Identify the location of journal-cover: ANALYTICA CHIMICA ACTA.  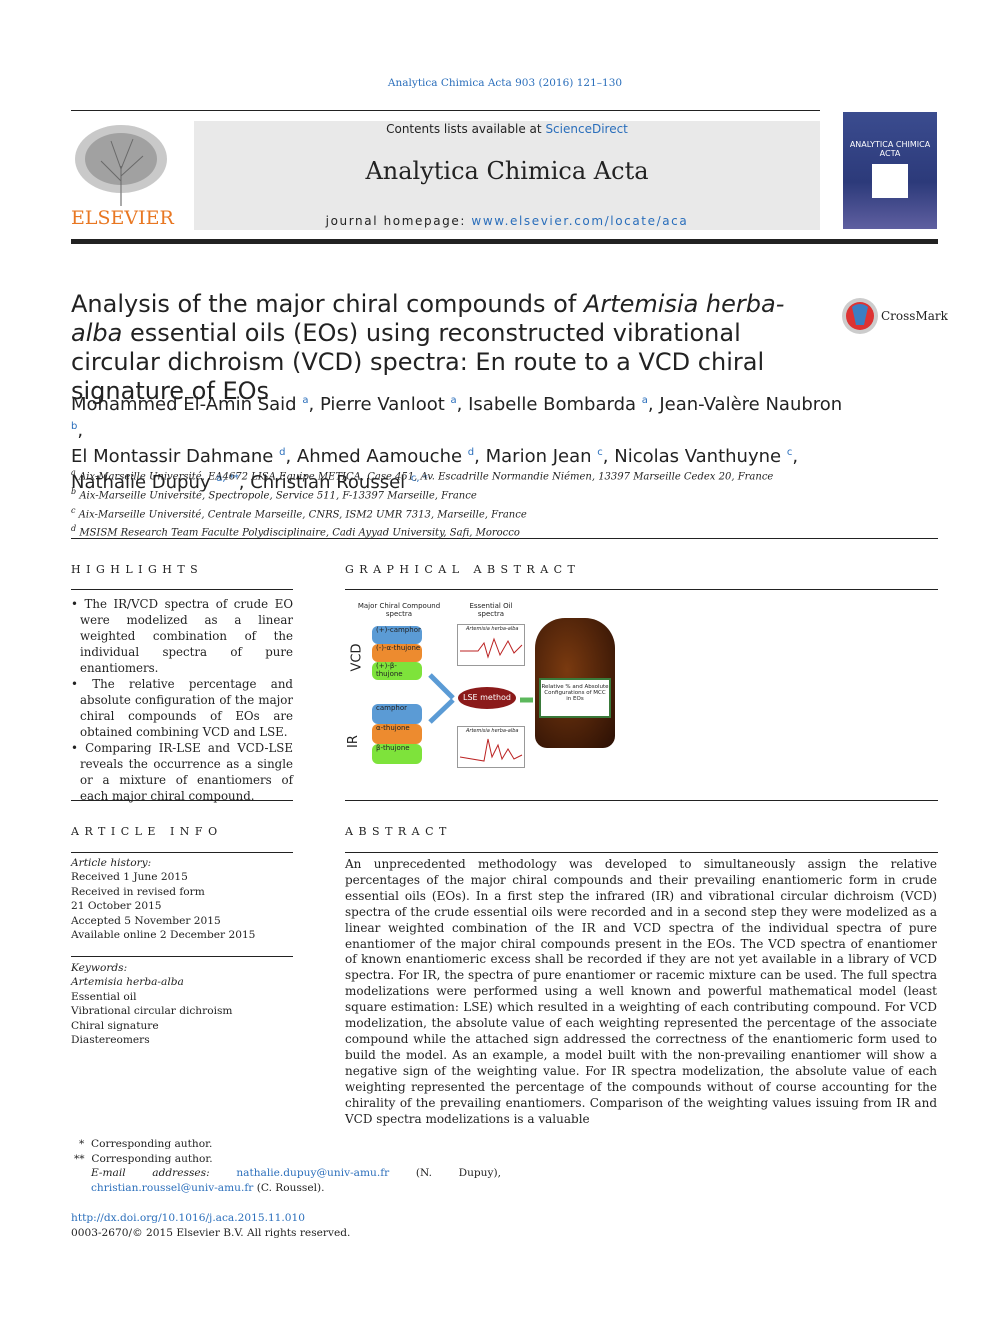
(890, 170).